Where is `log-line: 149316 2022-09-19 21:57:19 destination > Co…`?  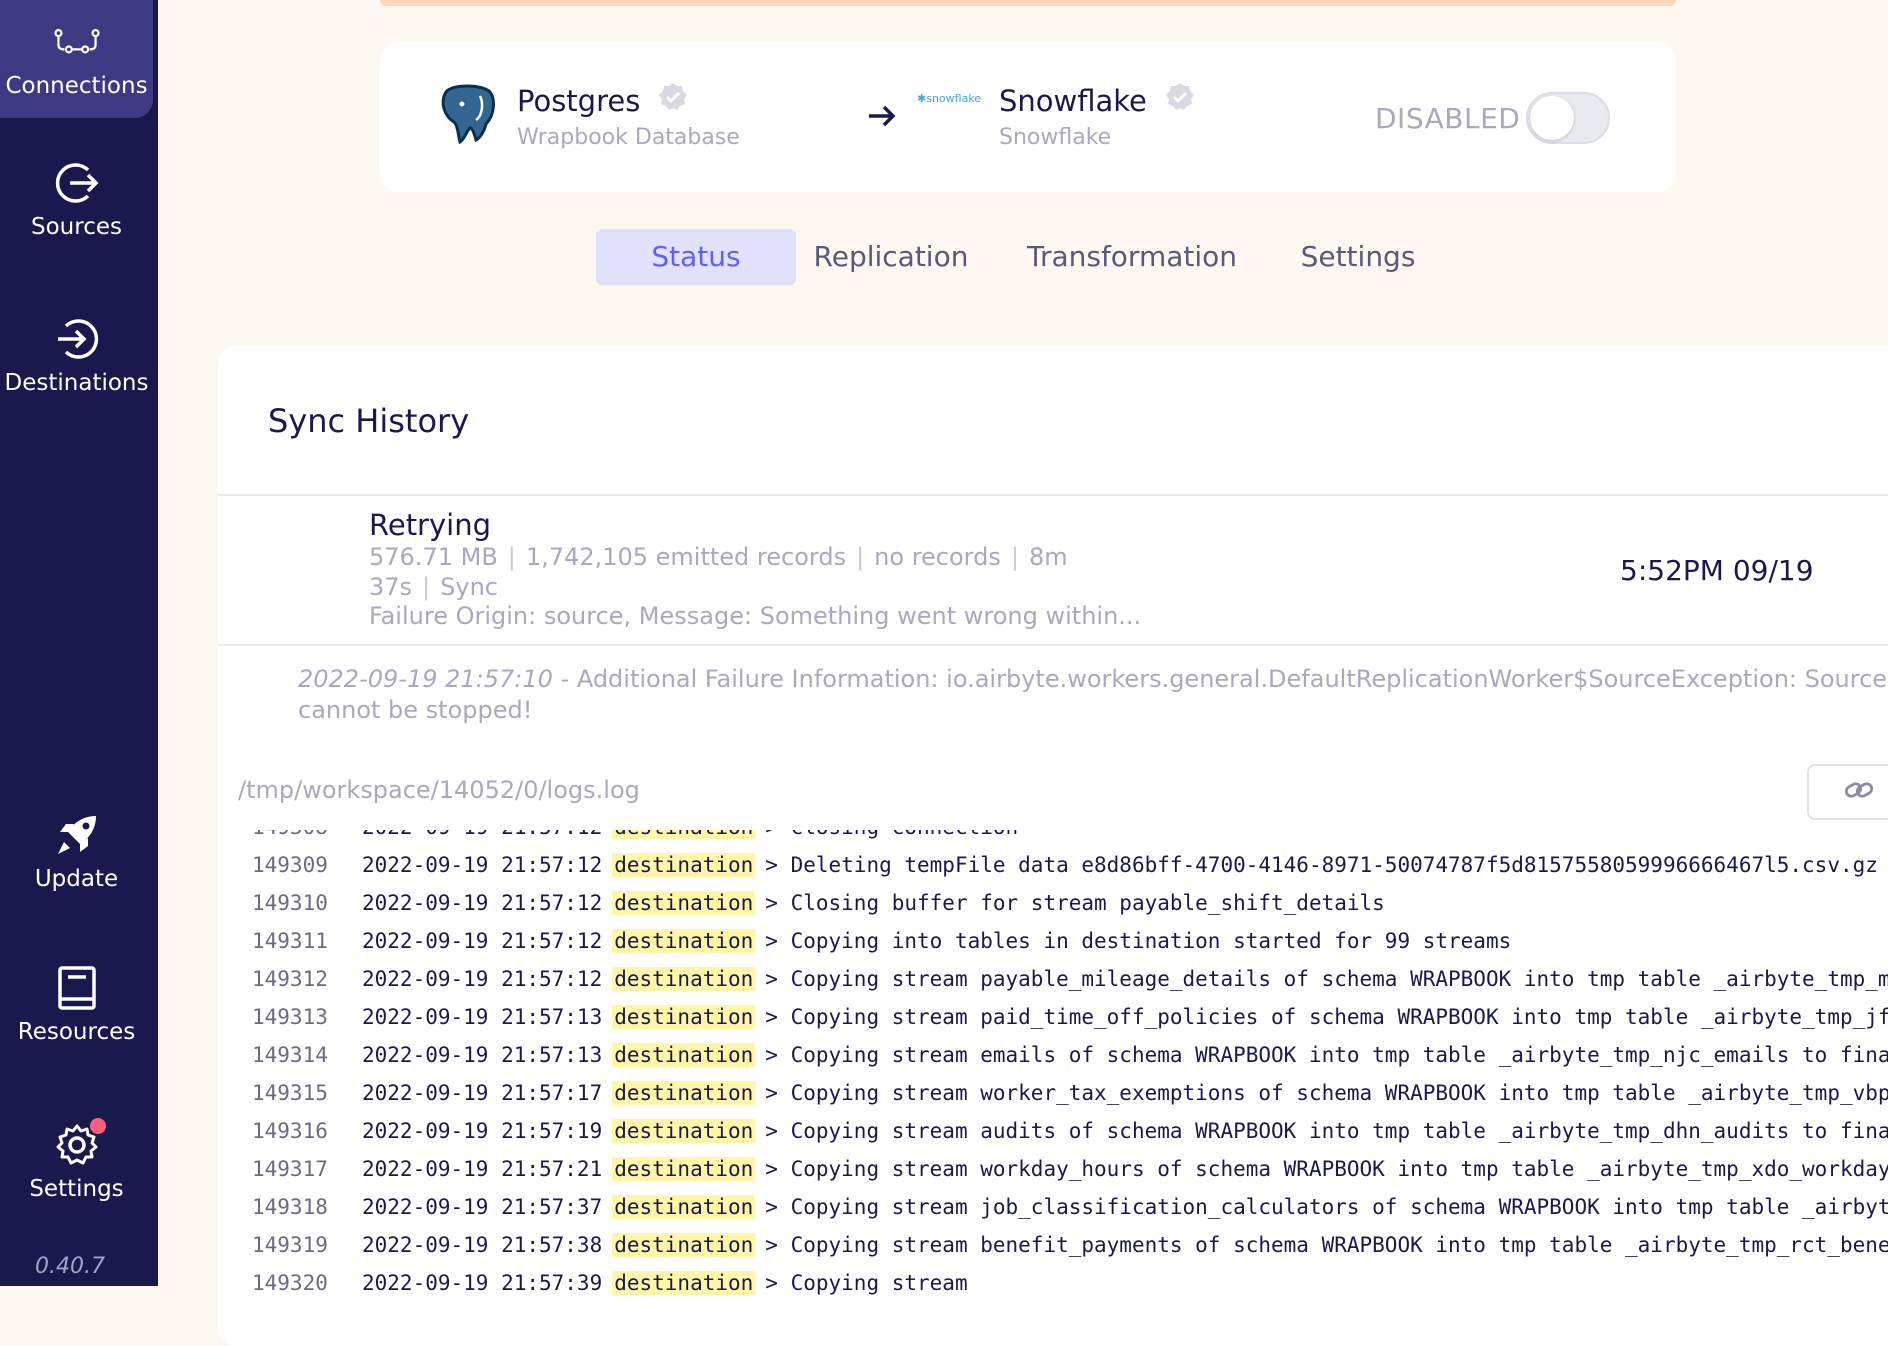 log-line: 149316 2022-09-19 21:57:19 destination > Co… is located at coordinates (1053, 1131).